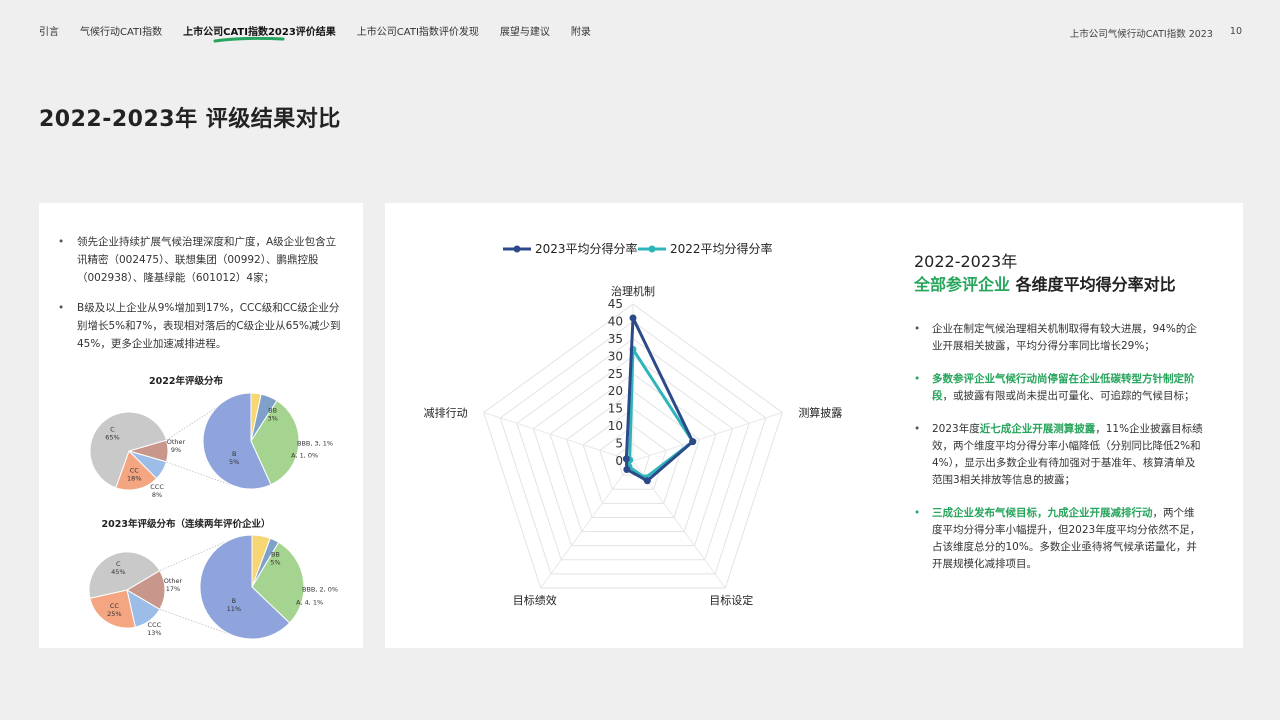 The width and height of the screenshot is (1280, 720). Describe the element at coordinates (619, 461) in the screenshot. I see `radar-tick-label: 0` at that location.